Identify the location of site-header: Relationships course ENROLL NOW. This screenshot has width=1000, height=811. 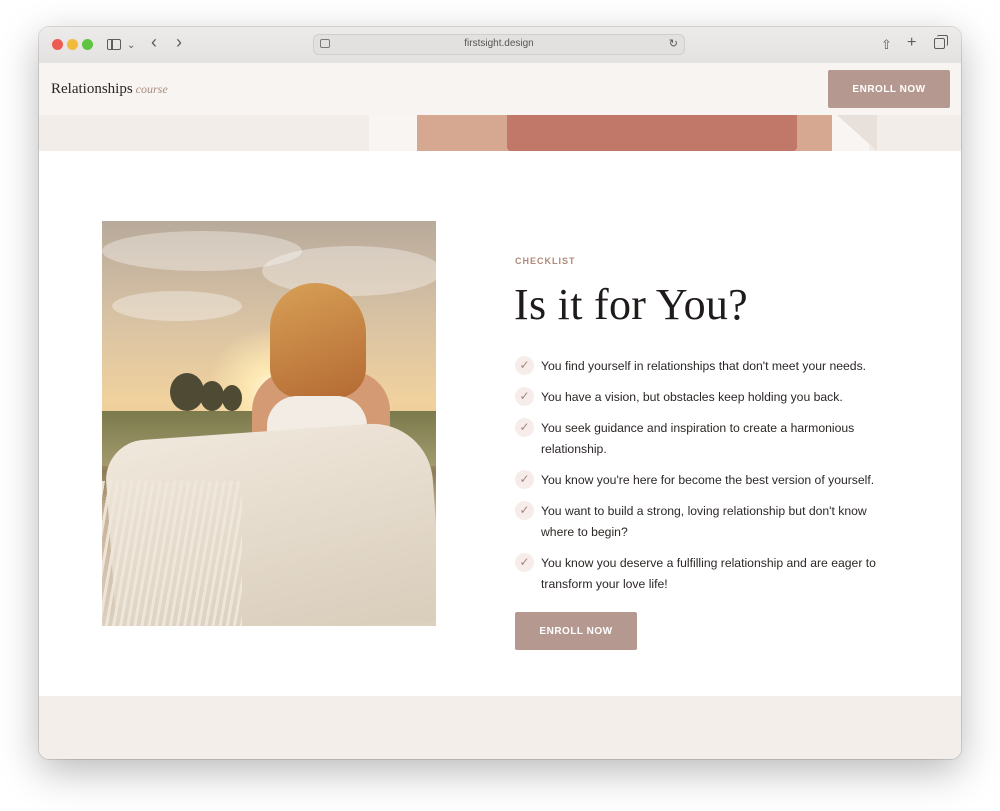
(500, 89).